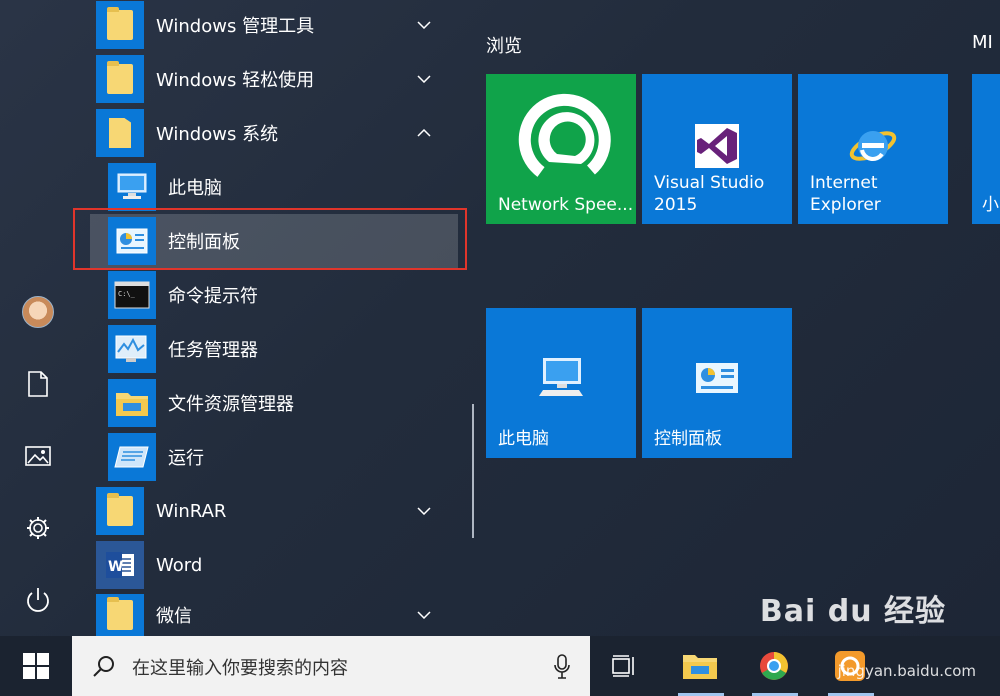 The image size is (1000, 696). Describe the element at coordinates (282, 349) in the screenshot. I see `app-task-manager: 任务管理器` at that location.